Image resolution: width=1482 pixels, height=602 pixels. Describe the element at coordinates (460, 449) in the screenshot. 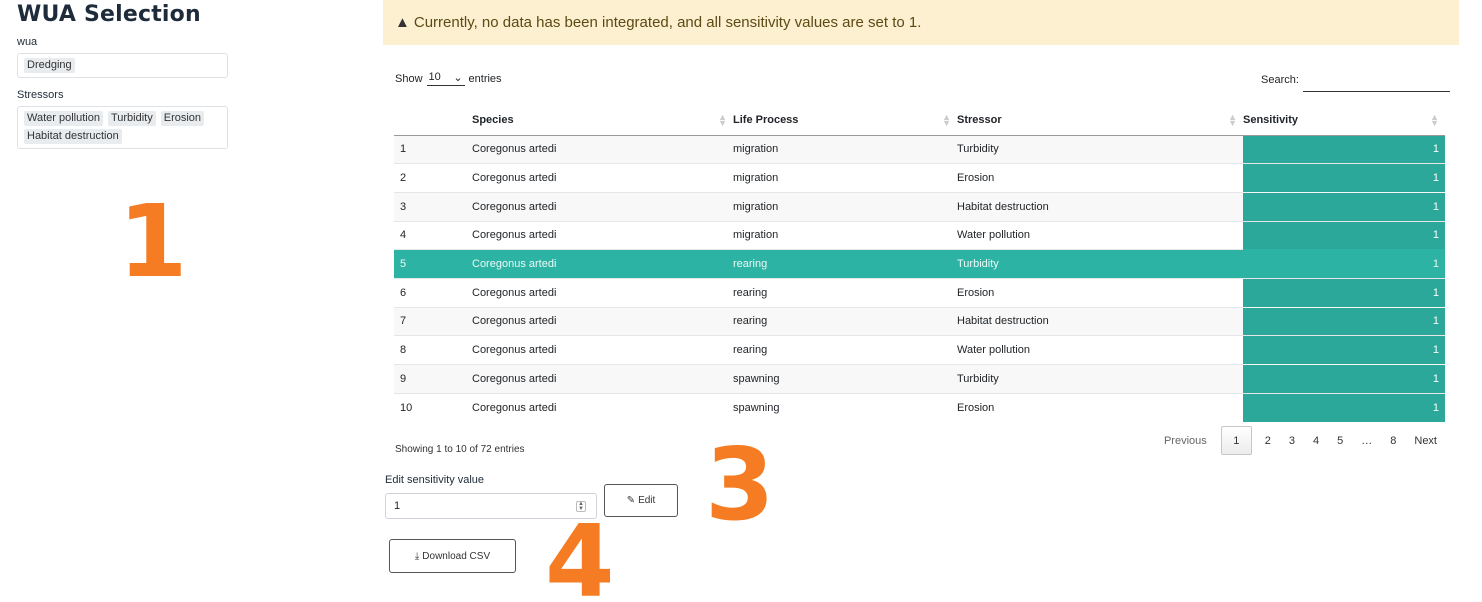

I see `table-info: Showing 1 to 10 of 72 entries` at that location.